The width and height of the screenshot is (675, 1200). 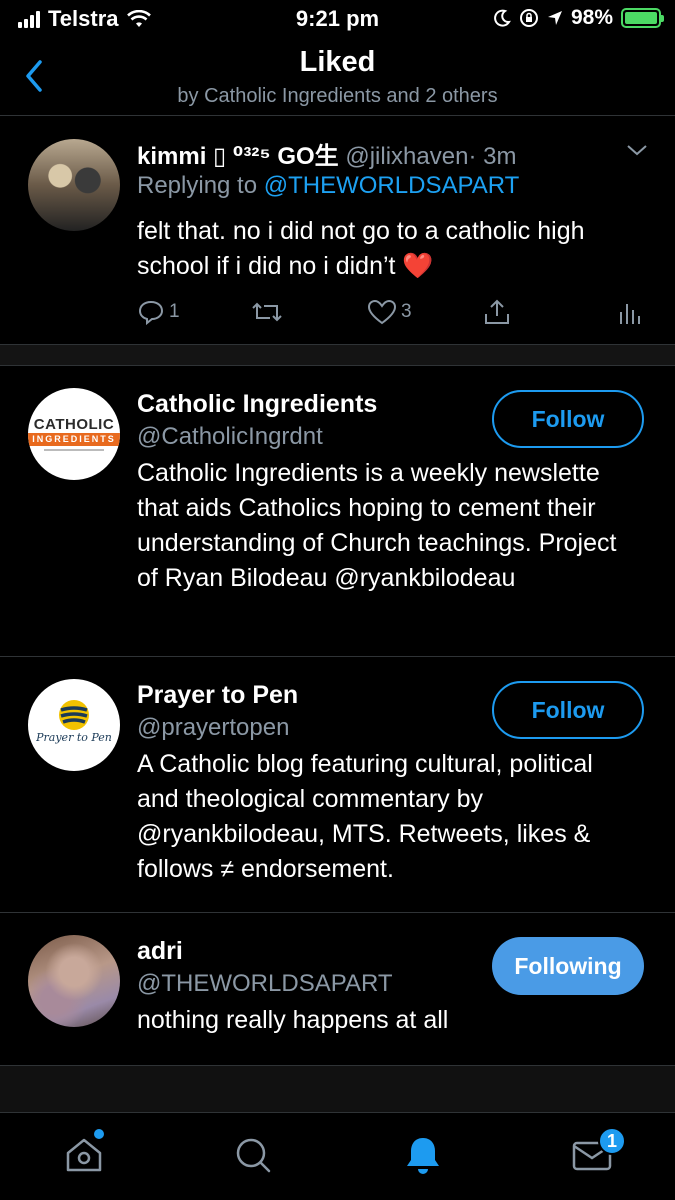 What do you see at coordinates (160, 951) in the screenshot?
I see `user-name: adri` at bounding box center [160, 951].